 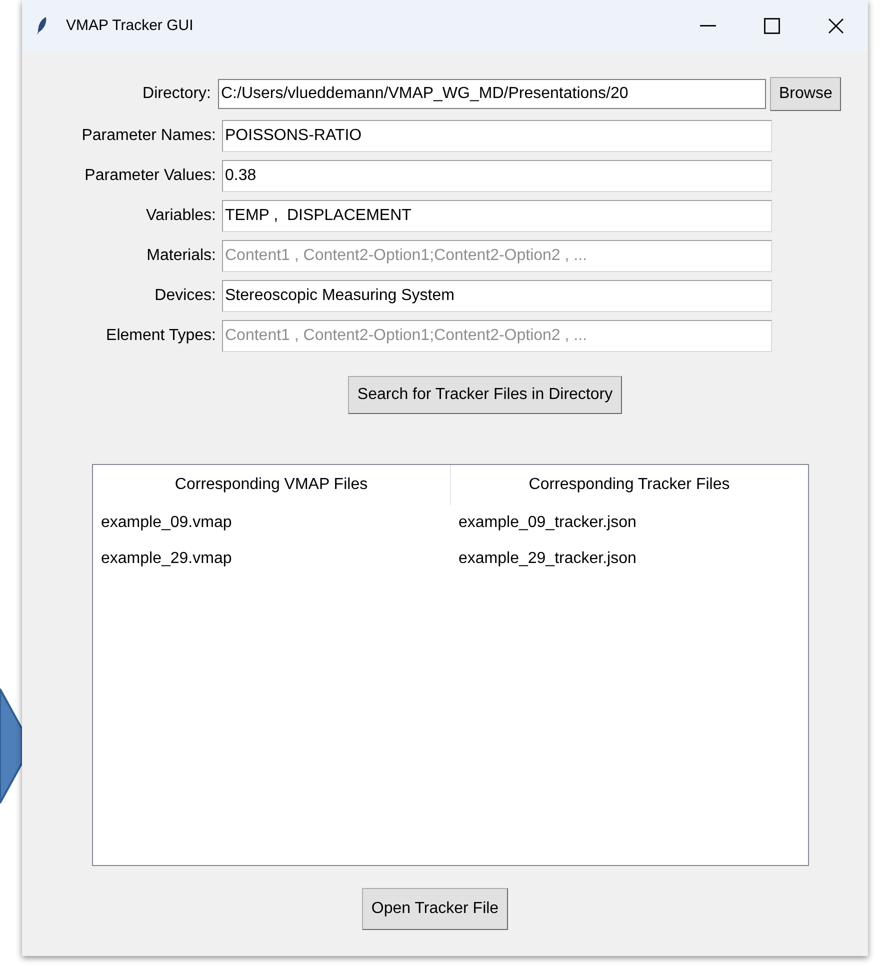 What do you see at coordinates (161, 336) in the screenshot?
I see `field-label: Element Types:` at bounding box center [161, 336].